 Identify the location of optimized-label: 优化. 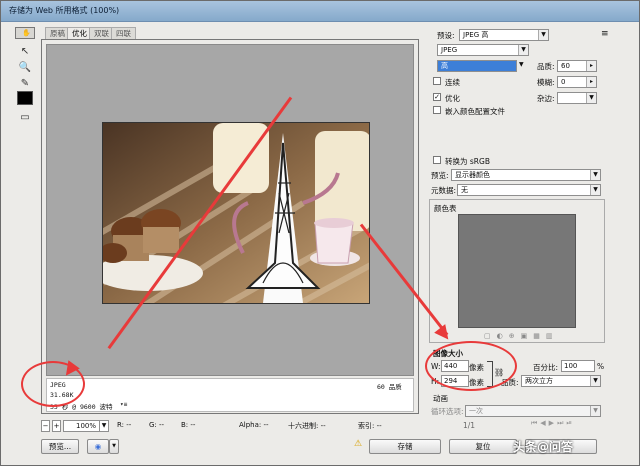
(452, 98).